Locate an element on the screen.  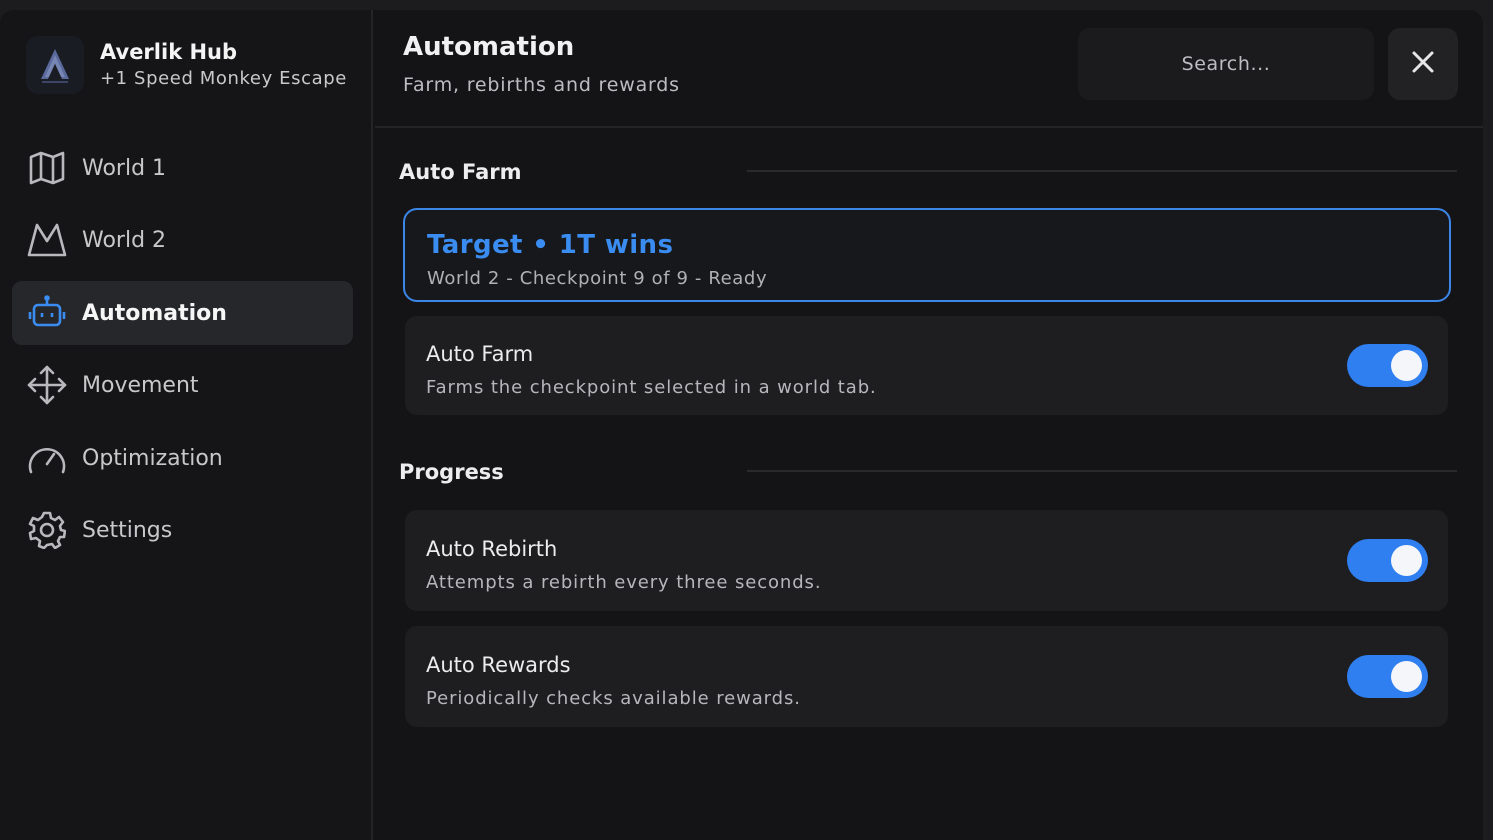
close-button is located at coordinates (1423, 64).